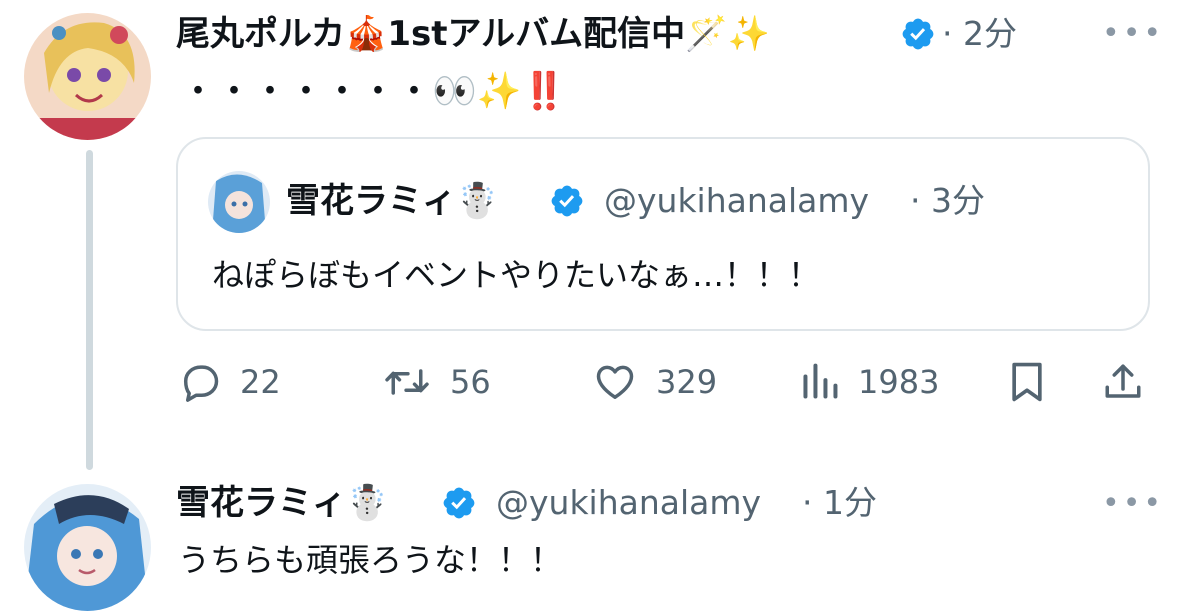  I want to click on bookmark-button, so click(1027, 382).